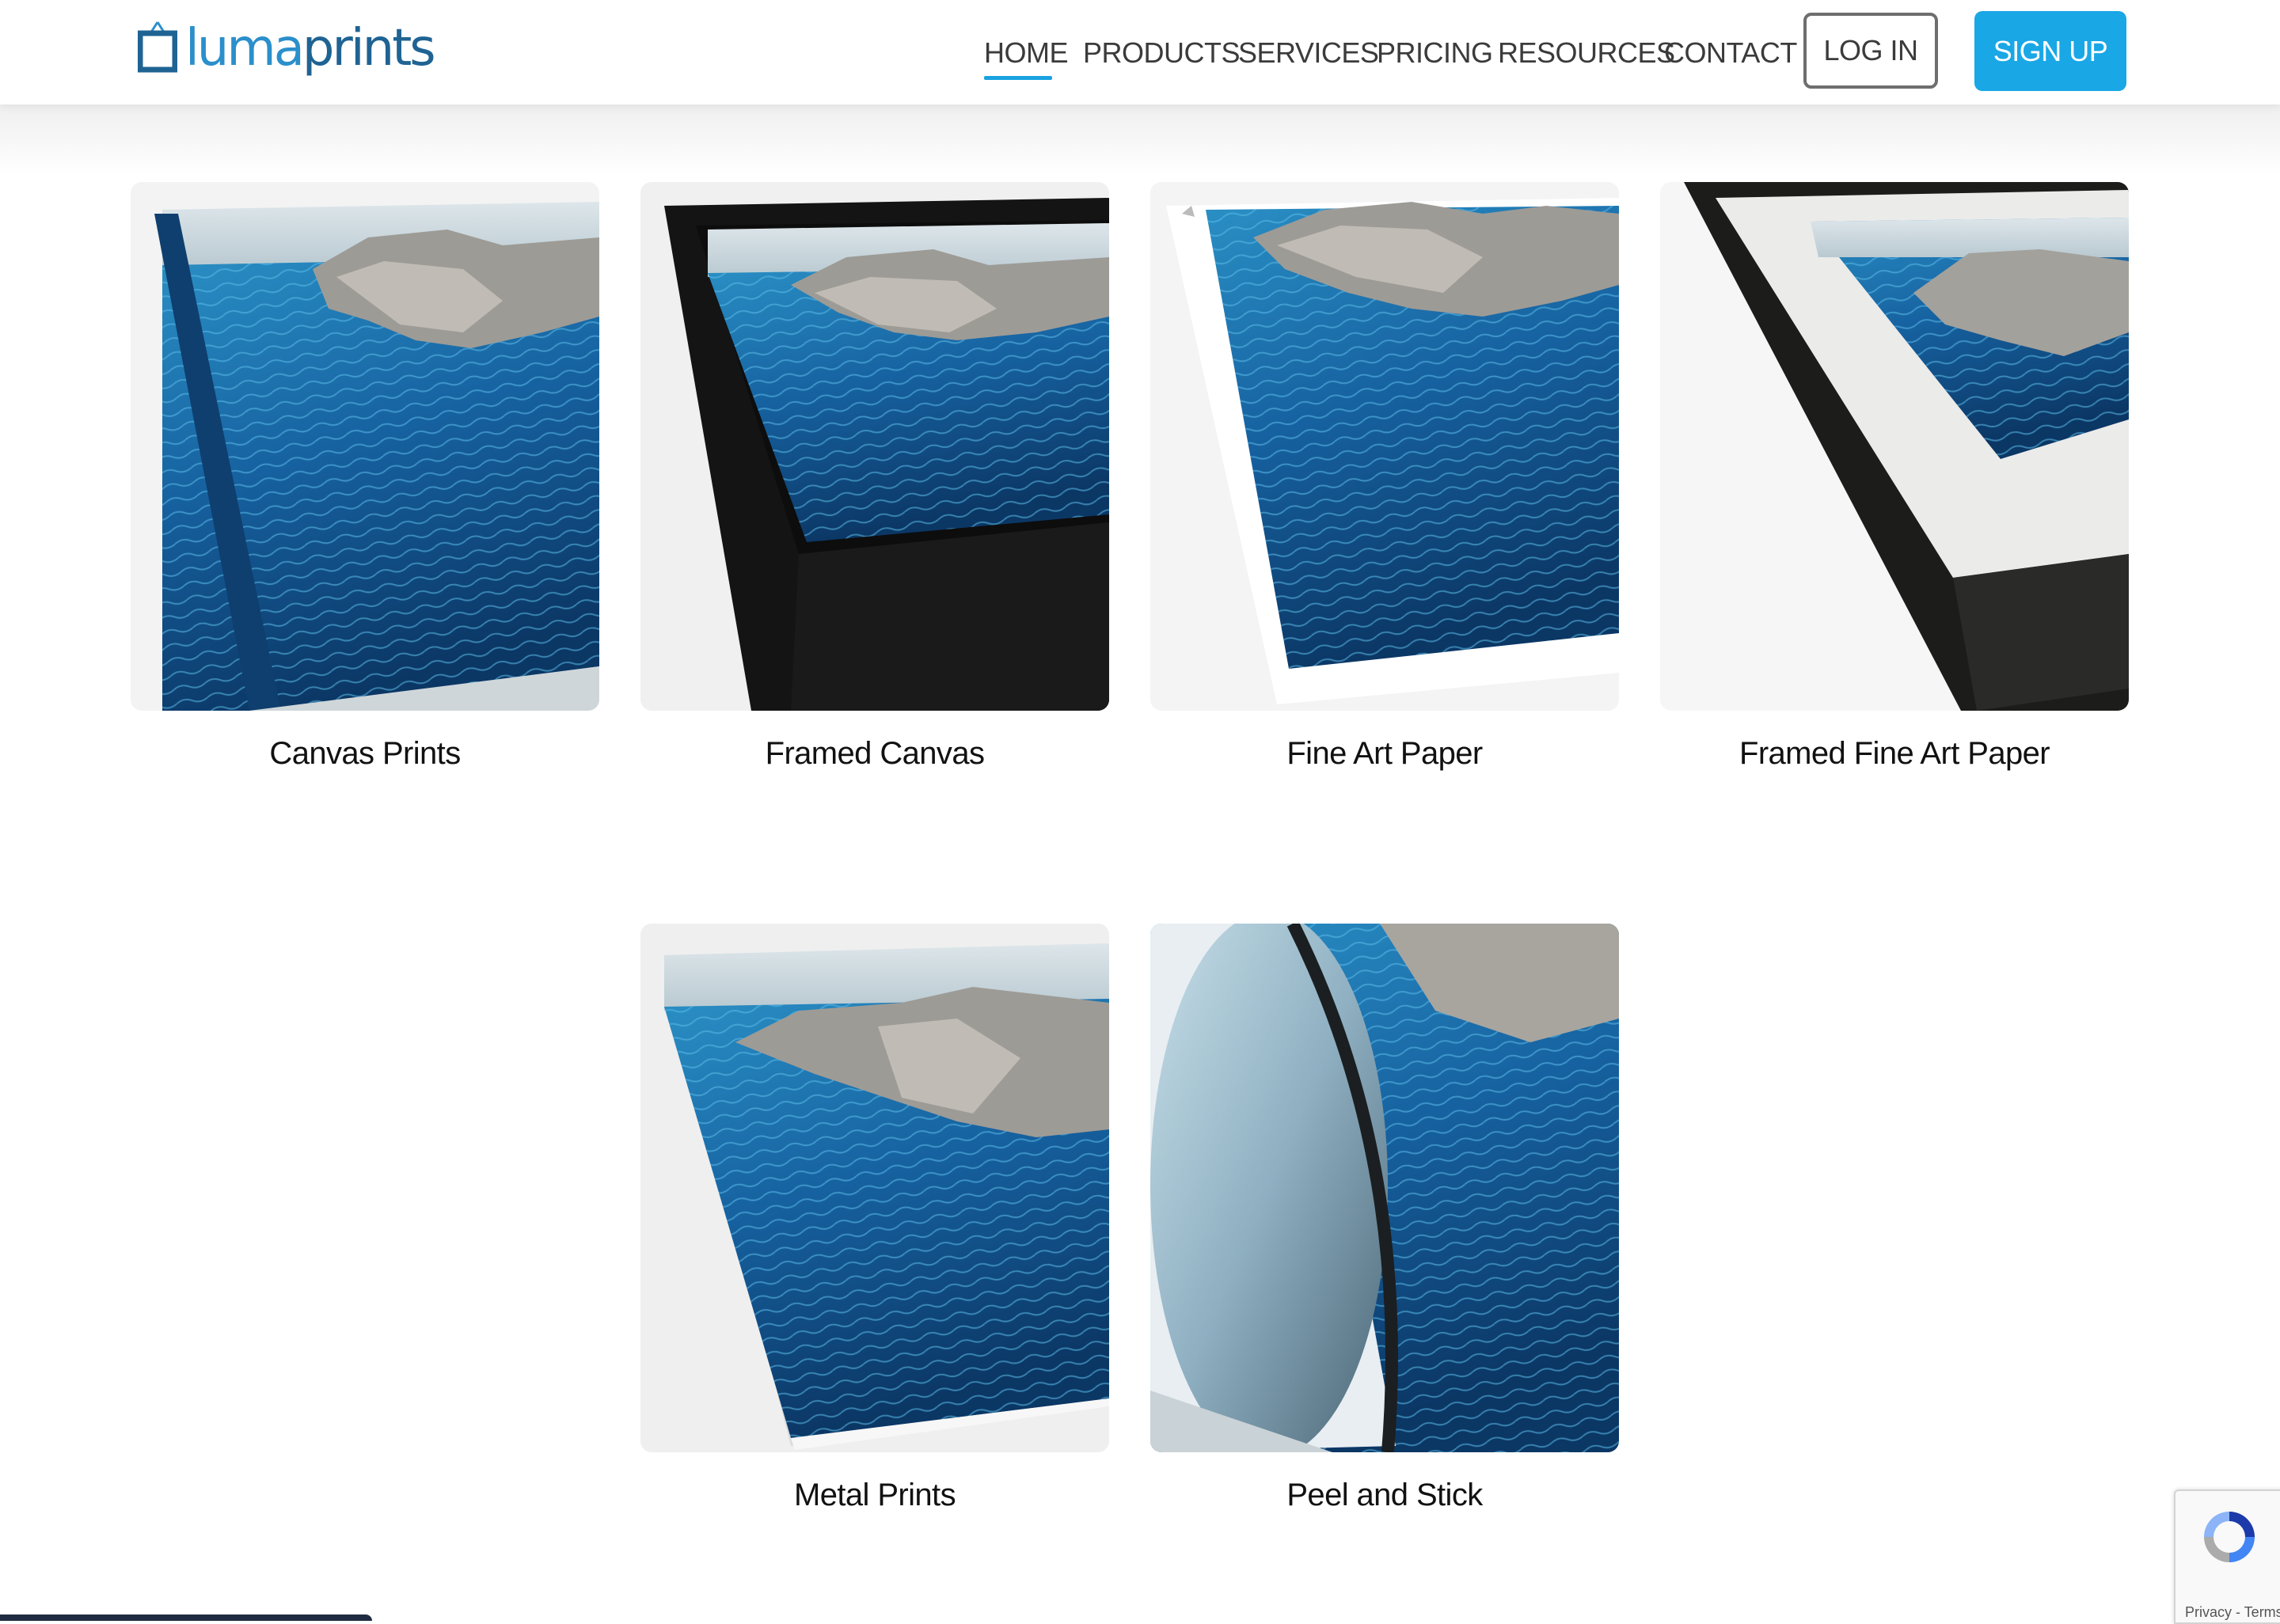 The image size is (2280, 1624). I want to click on product-title: Framed Fine Art Paper, so click(1894, 754).